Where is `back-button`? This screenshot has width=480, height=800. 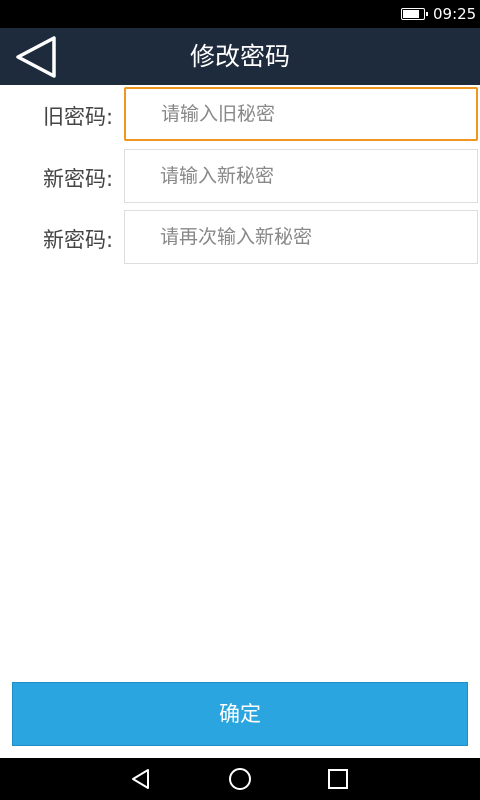
back-button is located at coordinates (36, 57).